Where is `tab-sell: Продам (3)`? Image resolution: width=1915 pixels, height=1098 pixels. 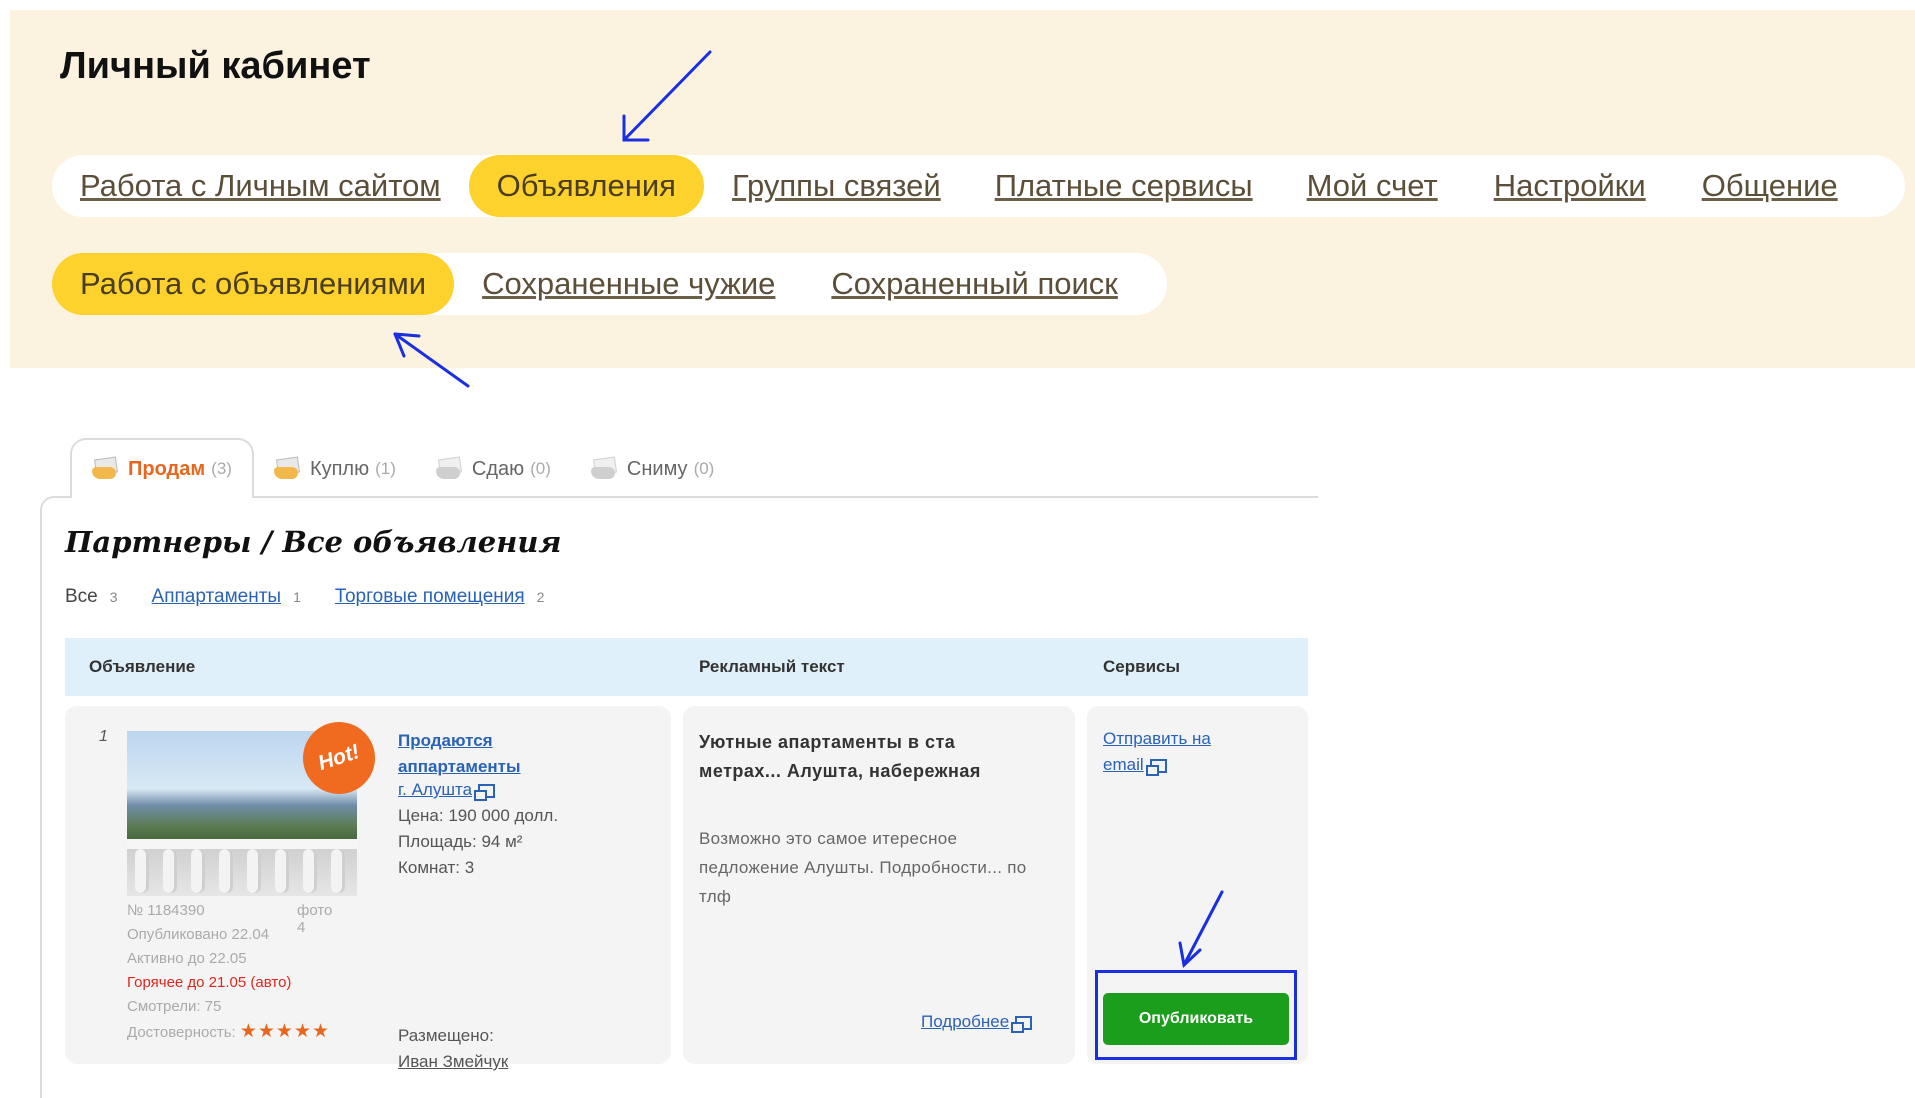
tab-sell: Продам (3) is located at coordinates (162, 468).